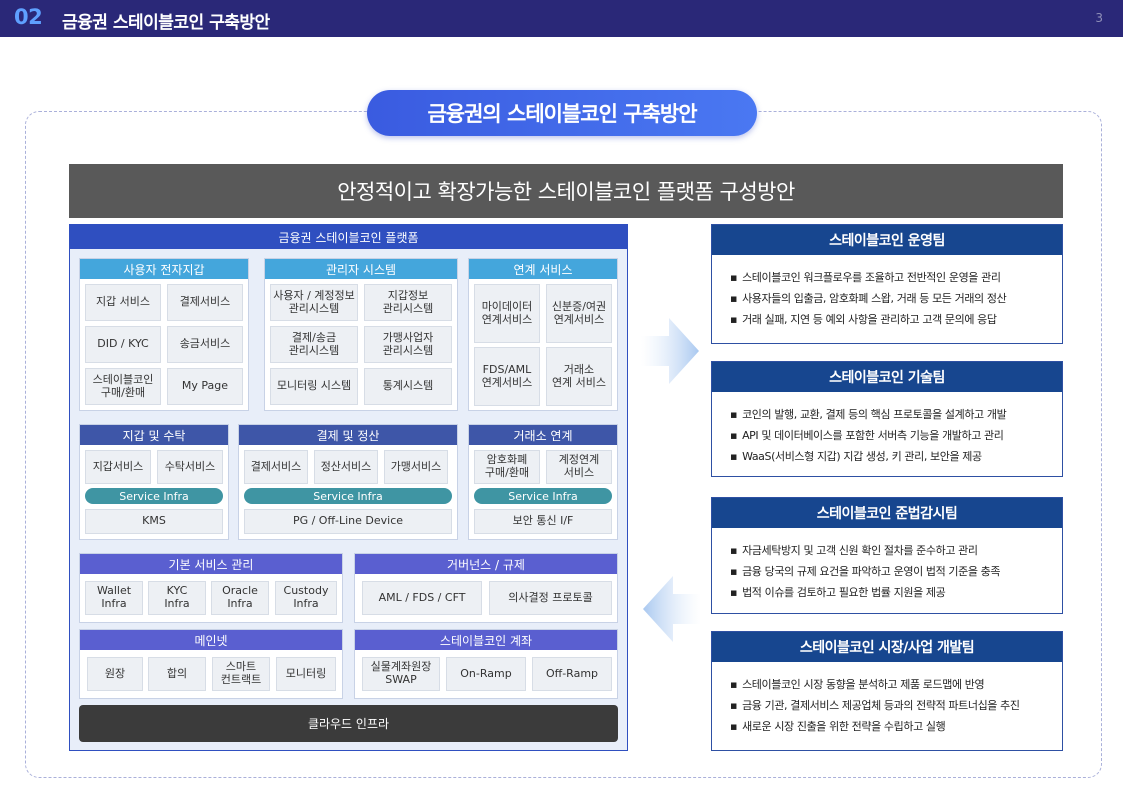 Image resolution: width=1123 pixels, height=794 pixels. I want to click on team-bullet: WaaS(서비스형 지갑) 지갑 생성, 키 관리, 보안을 제공, so click(891, 456).